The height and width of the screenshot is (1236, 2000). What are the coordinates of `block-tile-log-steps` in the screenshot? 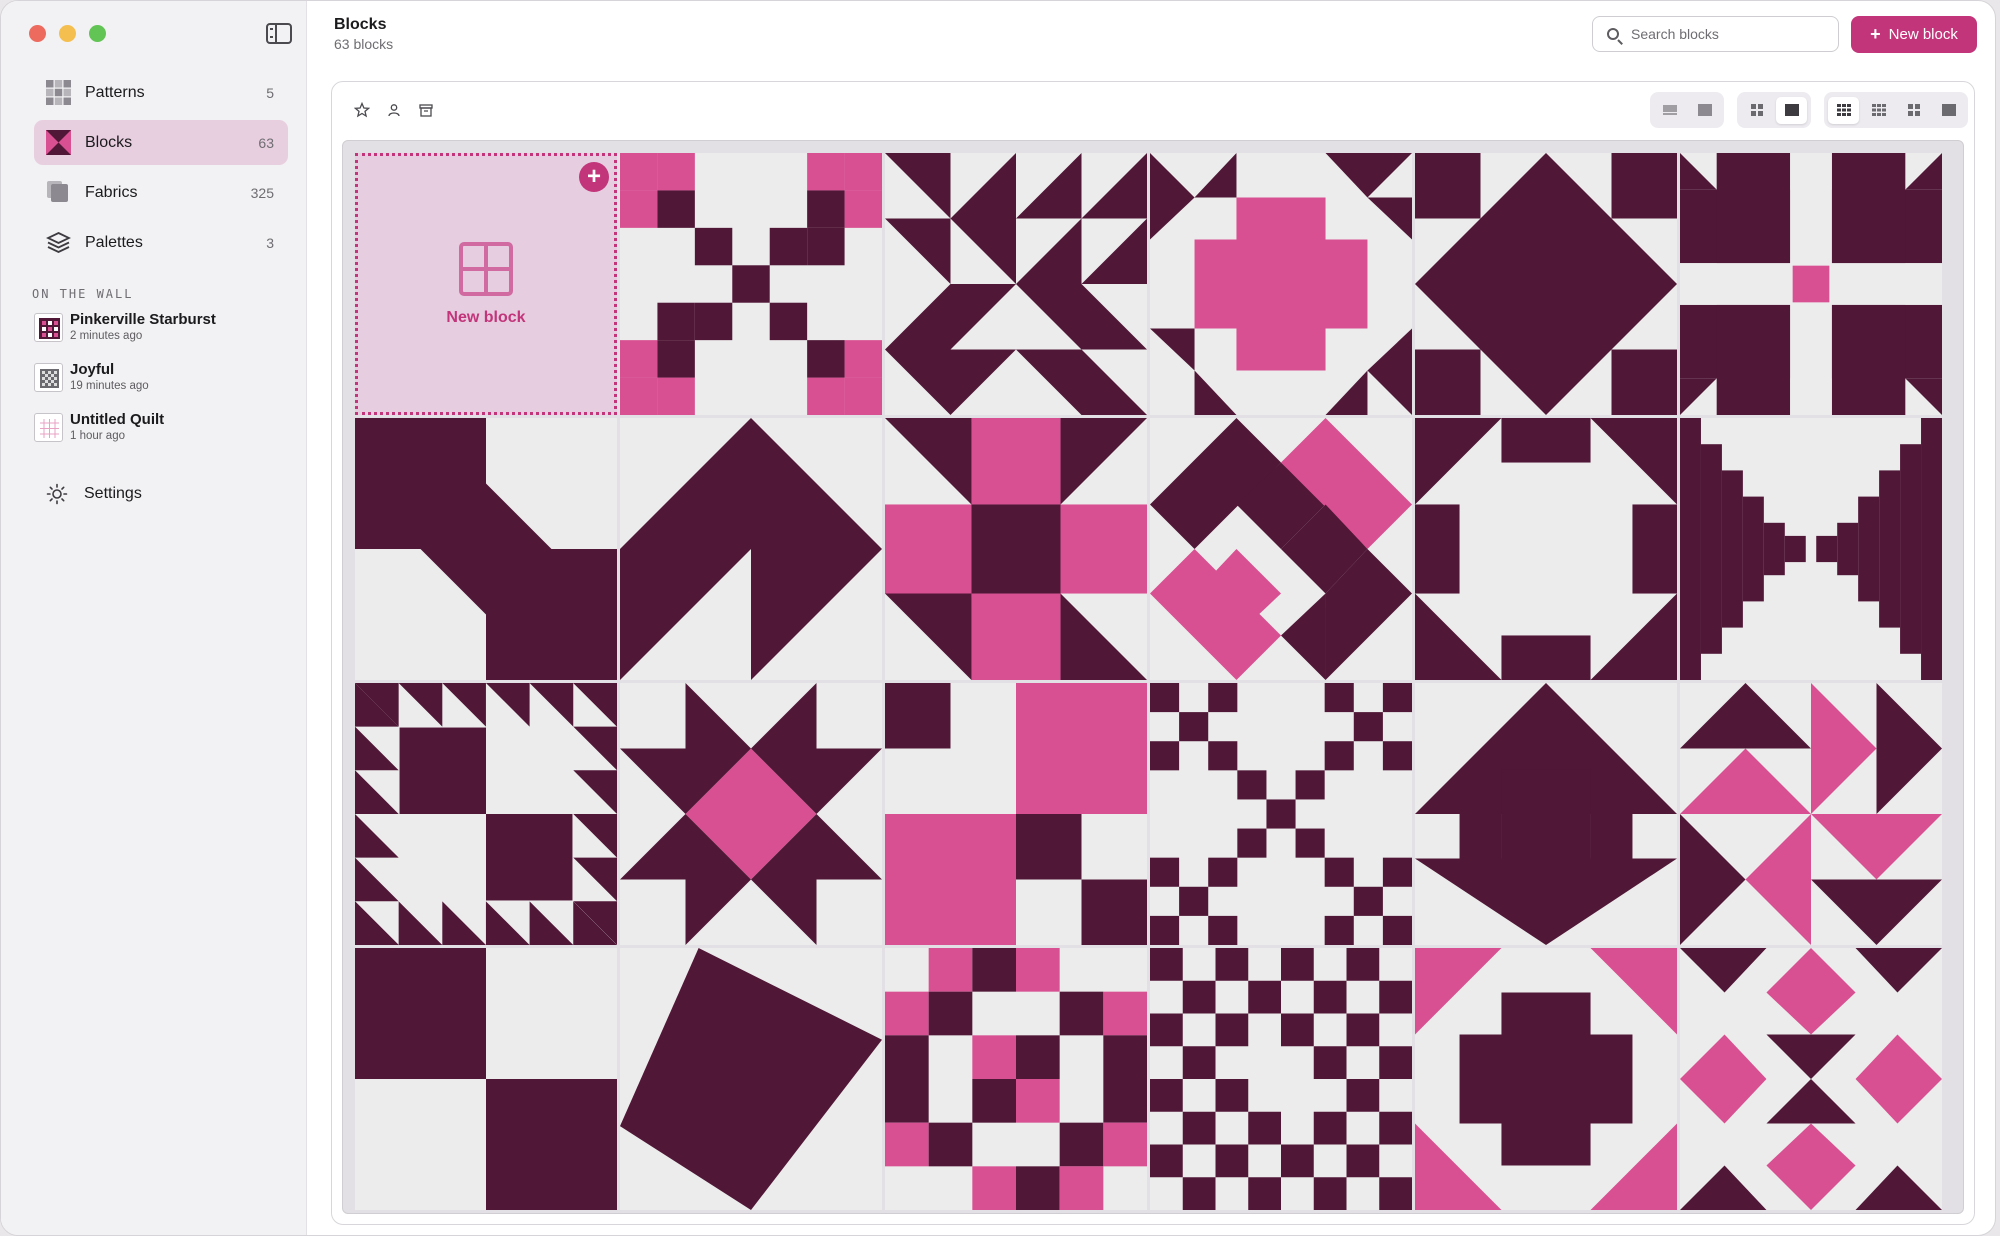 It's located at (1811, 549).